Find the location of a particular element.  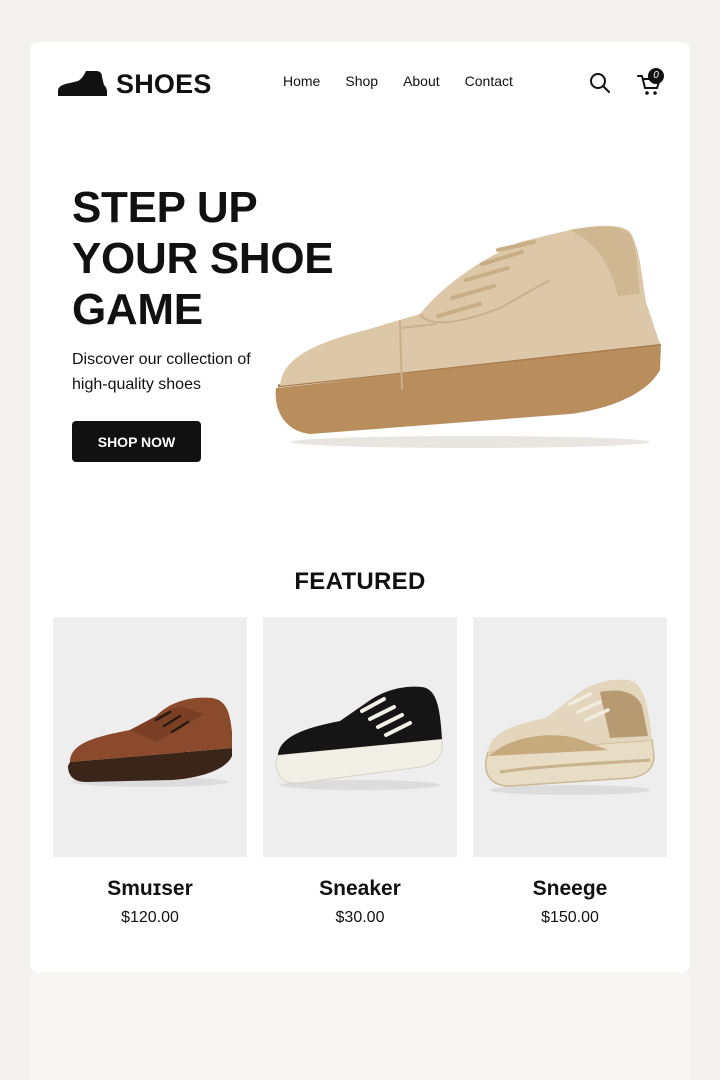

product-name: Sneaker is located at coordinates (360, 889).